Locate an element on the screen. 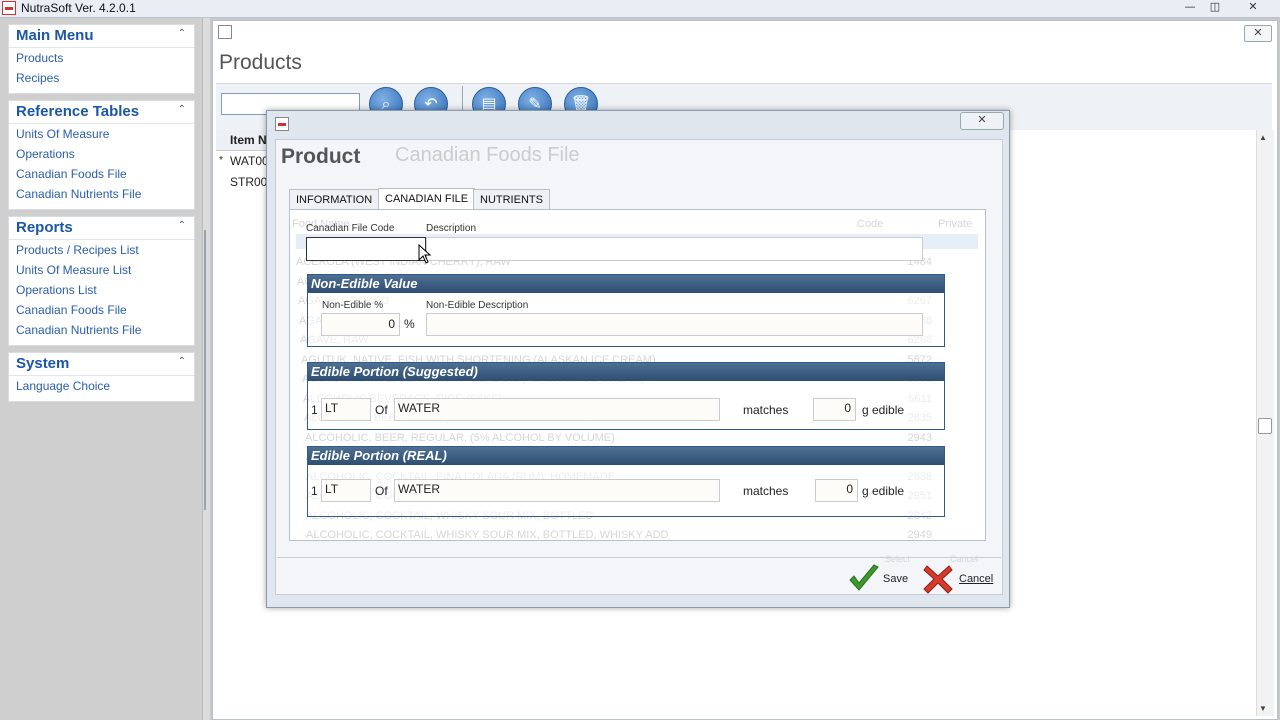 This screenshot has width=1280, height=720. scrollbar-thumb is located at coordinates (1265, 426).